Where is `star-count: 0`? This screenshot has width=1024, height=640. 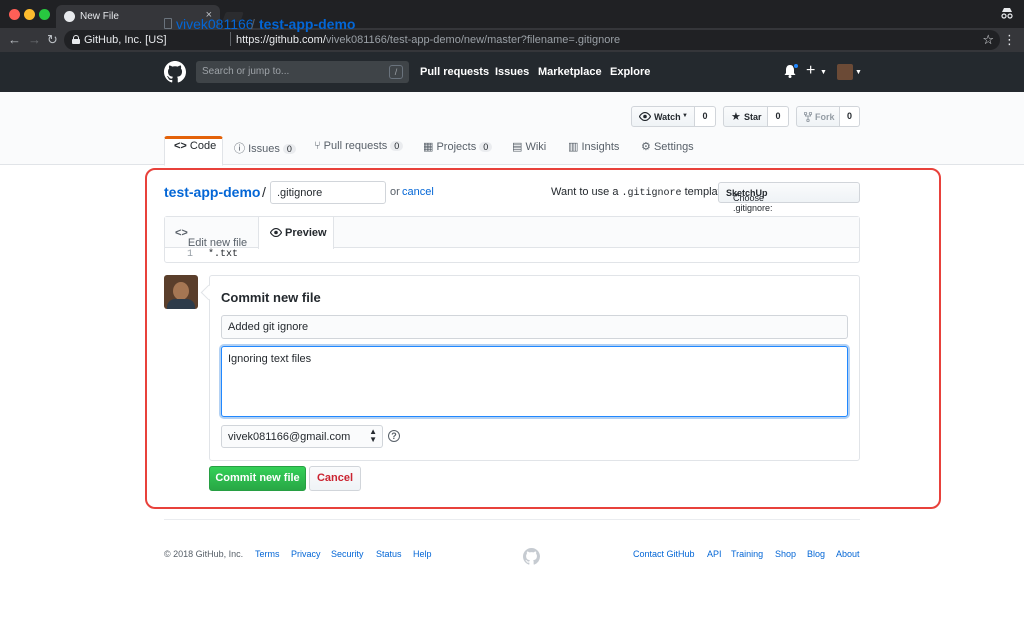 star-count: 0 is located at coordinates (778, 116).